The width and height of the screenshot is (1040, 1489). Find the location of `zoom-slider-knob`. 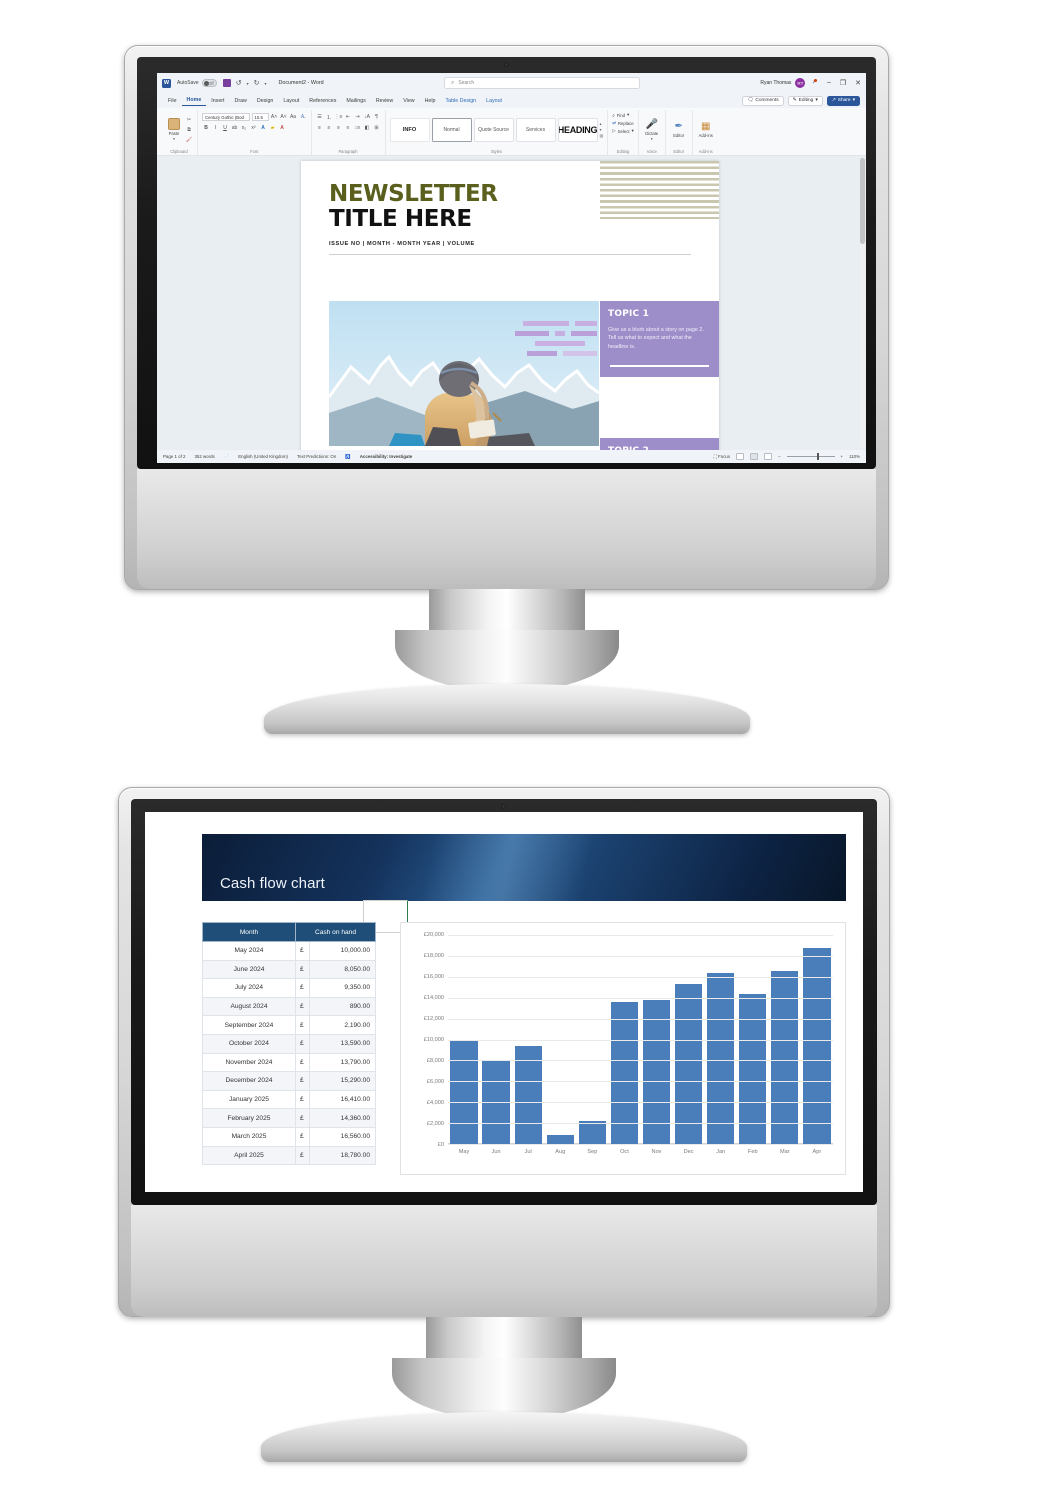

zoom-slider-knob is located at coordinates (817, 456).